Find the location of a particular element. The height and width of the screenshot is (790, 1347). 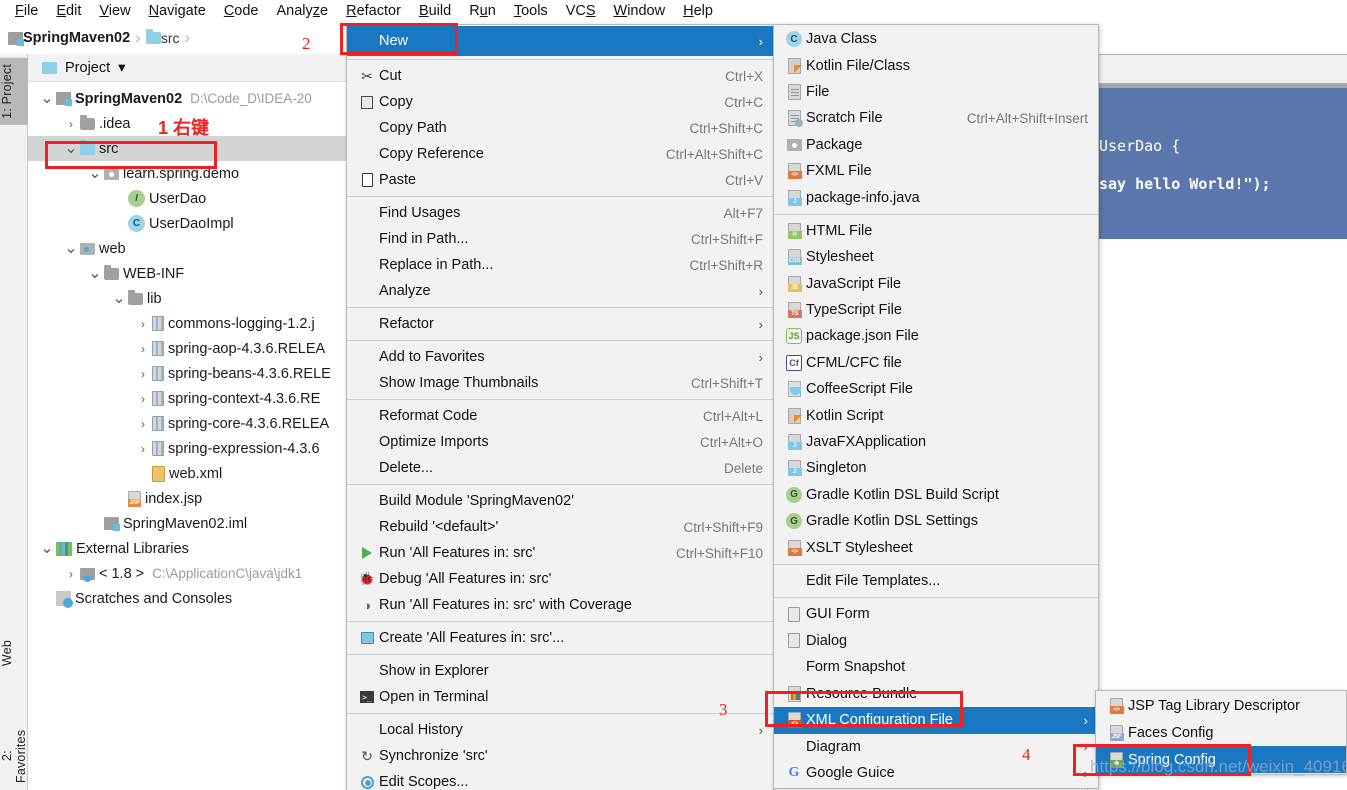

menubar-item-tools: Tools is located at coordinates (531, 11).